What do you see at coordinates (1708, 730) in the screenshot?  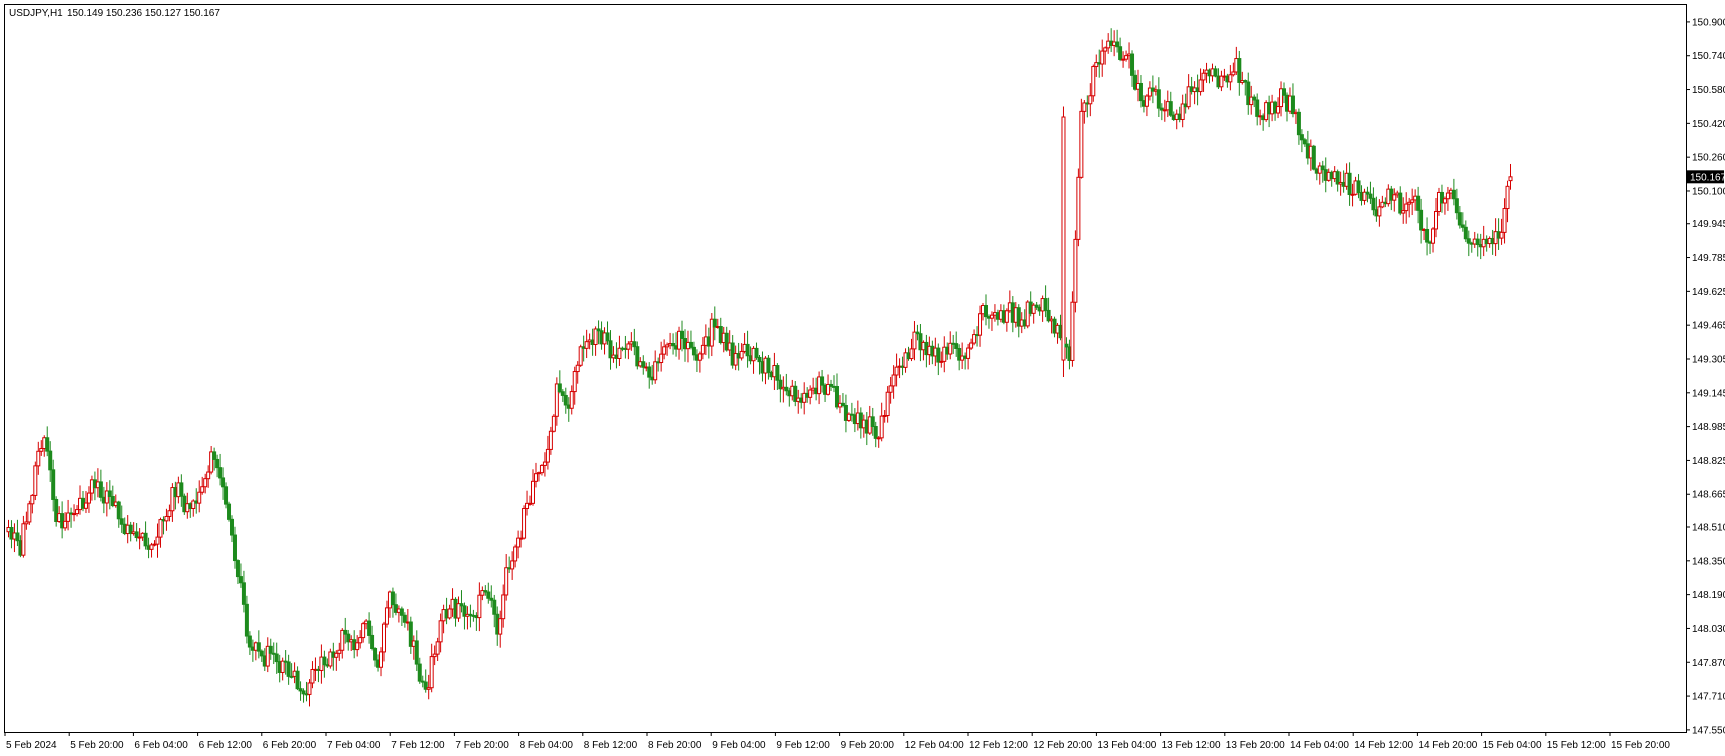 I see `price-tick-label: 147.550` at bounding box center [1708, 730].